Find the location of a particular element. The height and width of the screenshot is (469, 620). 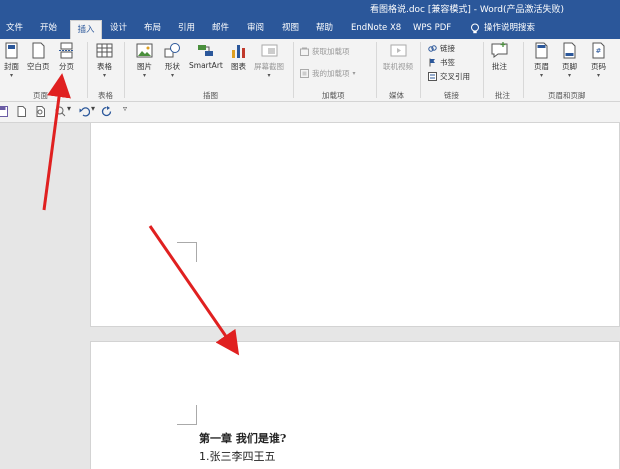

footer-button: 页脚 ▾ is located at coordinates (569, 60).